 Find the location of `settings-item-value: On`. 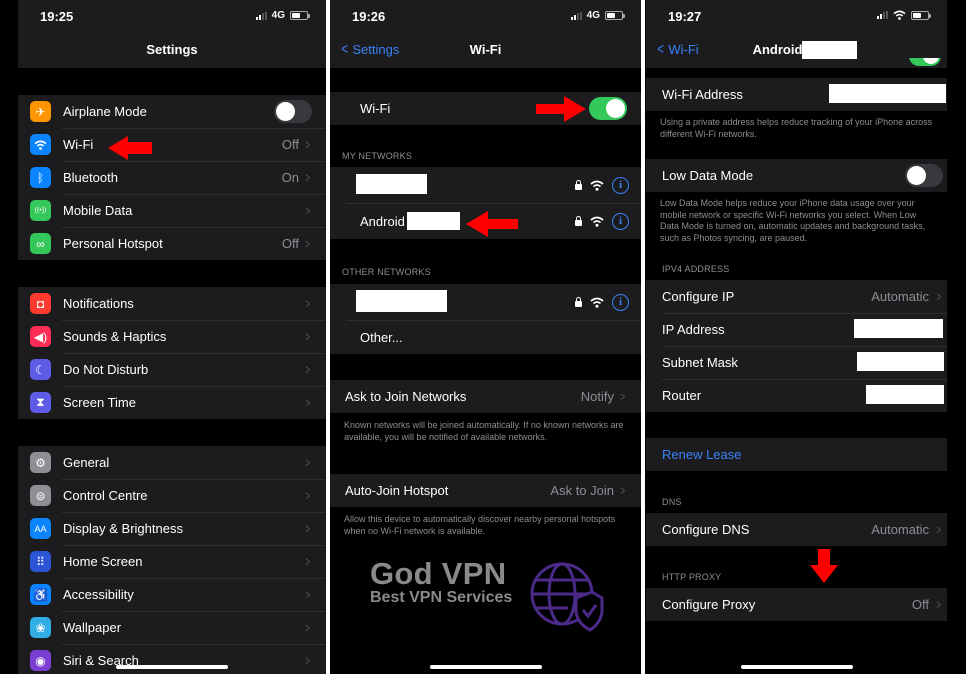

settings-item-value: On is located at coordinates (290, 177).